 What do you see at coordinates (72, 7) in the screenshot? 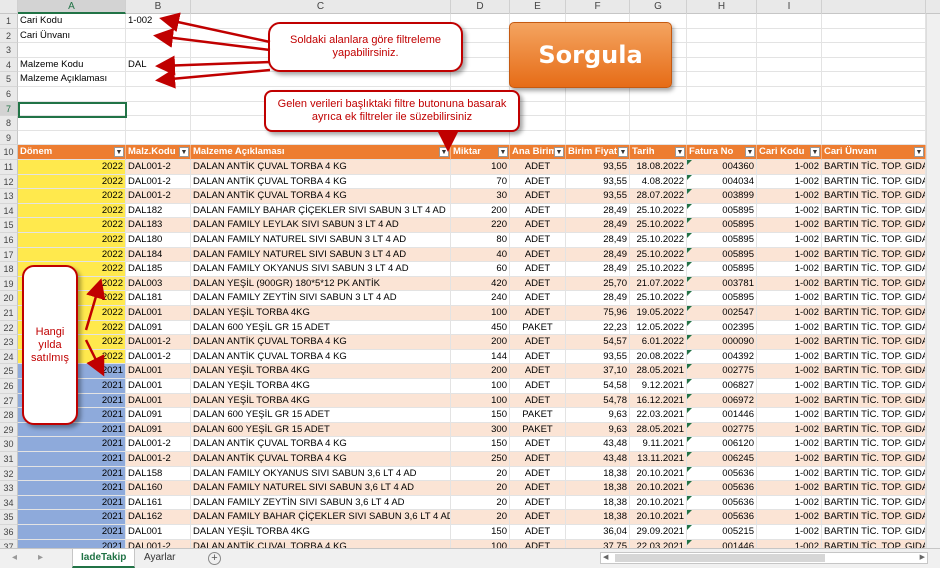
I see `column-header-a: A` at bounding box center [72, 7].